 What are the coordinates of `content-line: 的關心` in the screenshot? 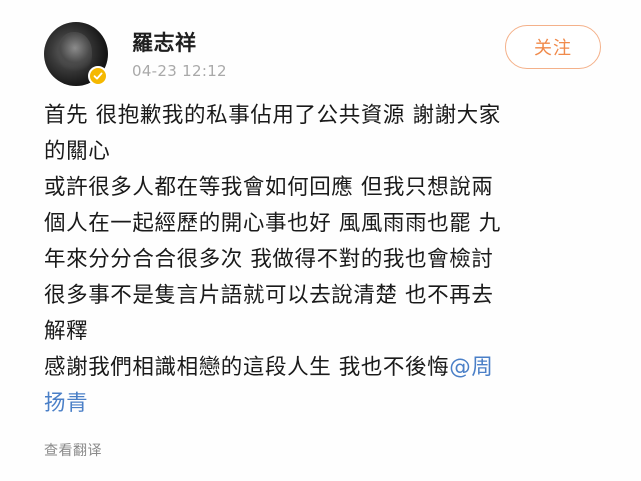 It's located at (77, 151).